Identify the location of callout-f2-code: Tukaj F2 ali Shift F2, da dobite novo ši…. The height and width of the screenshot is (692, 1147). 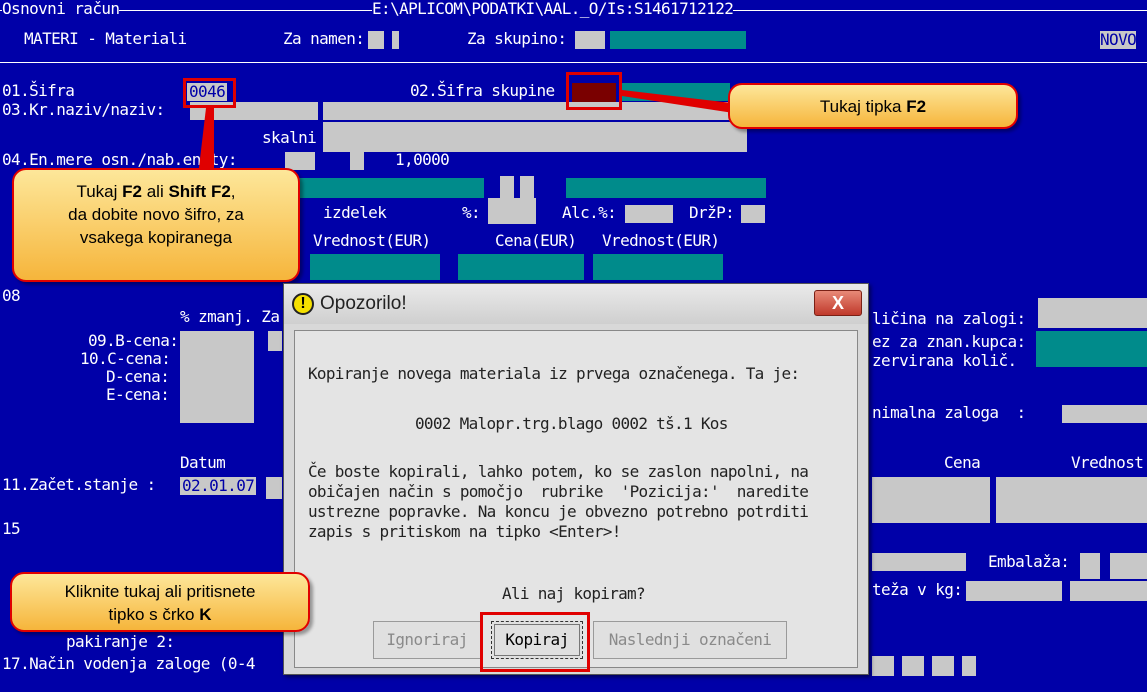
(156, 225).